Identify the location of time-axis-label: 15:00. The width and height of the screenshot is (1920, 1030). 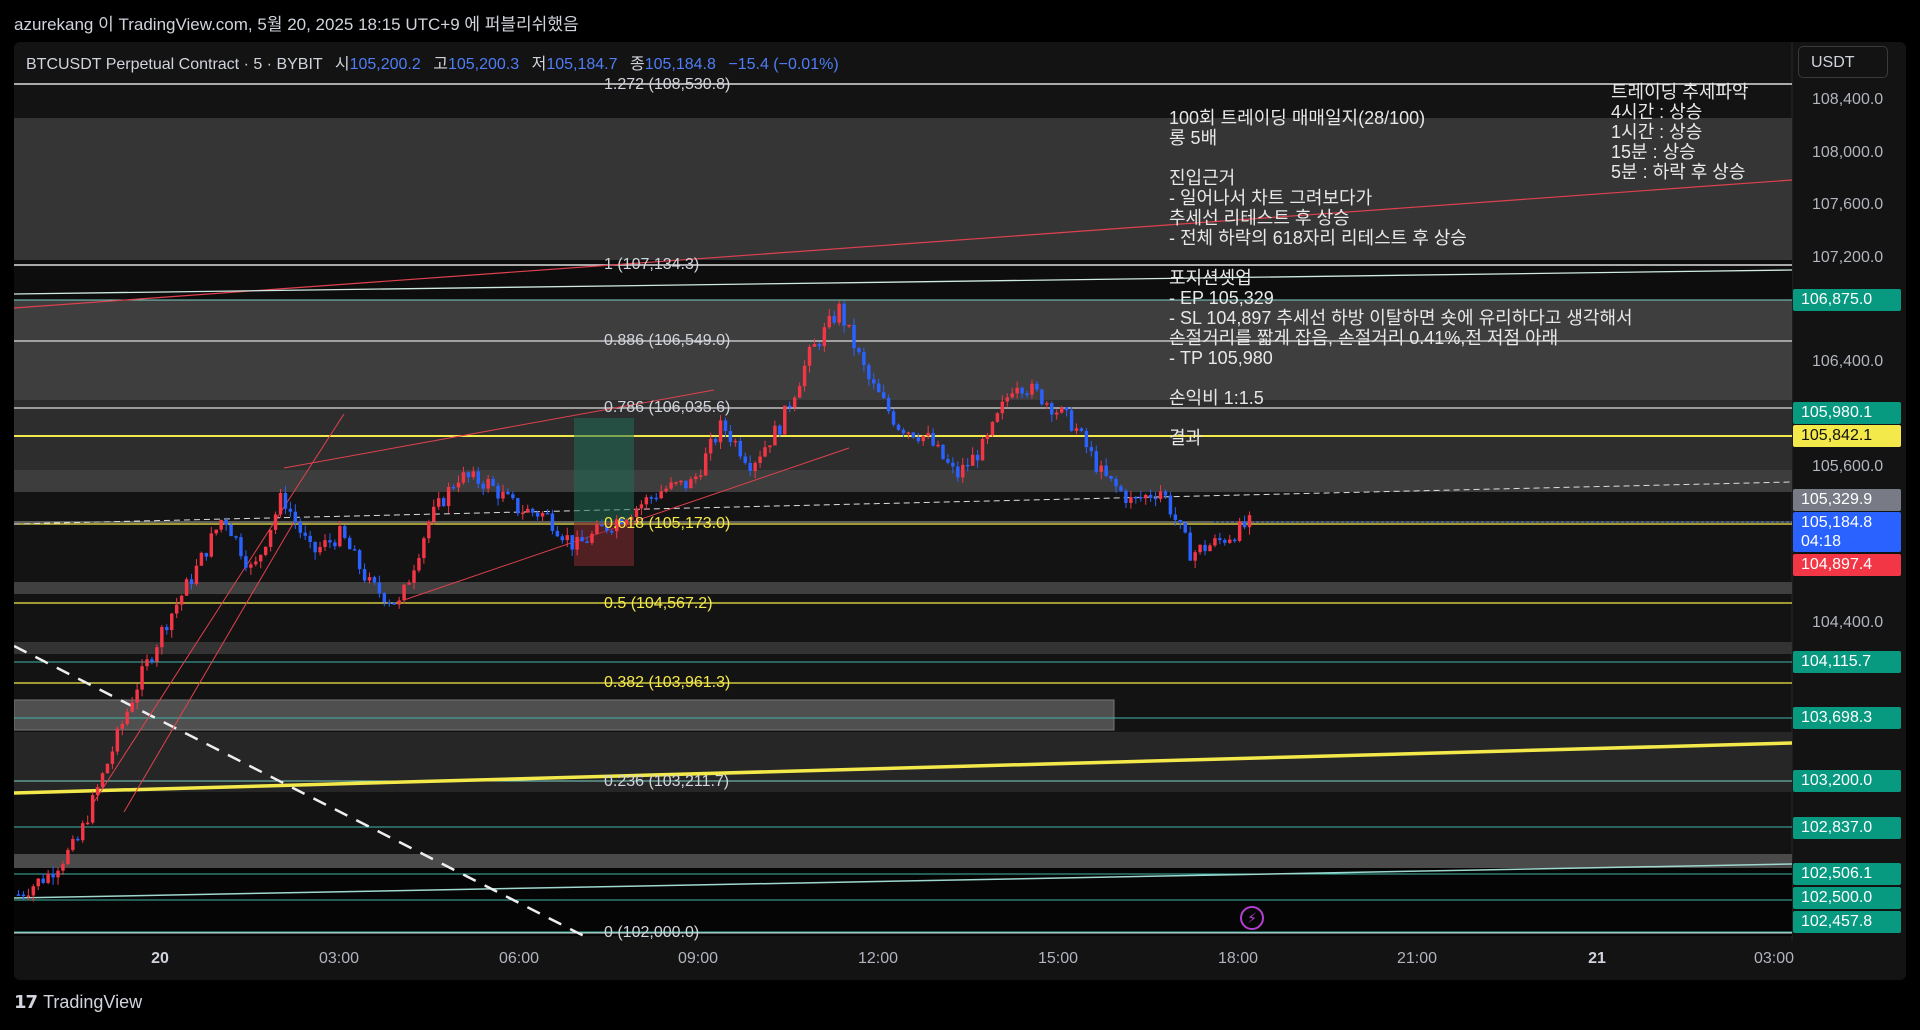
(1058, 958).